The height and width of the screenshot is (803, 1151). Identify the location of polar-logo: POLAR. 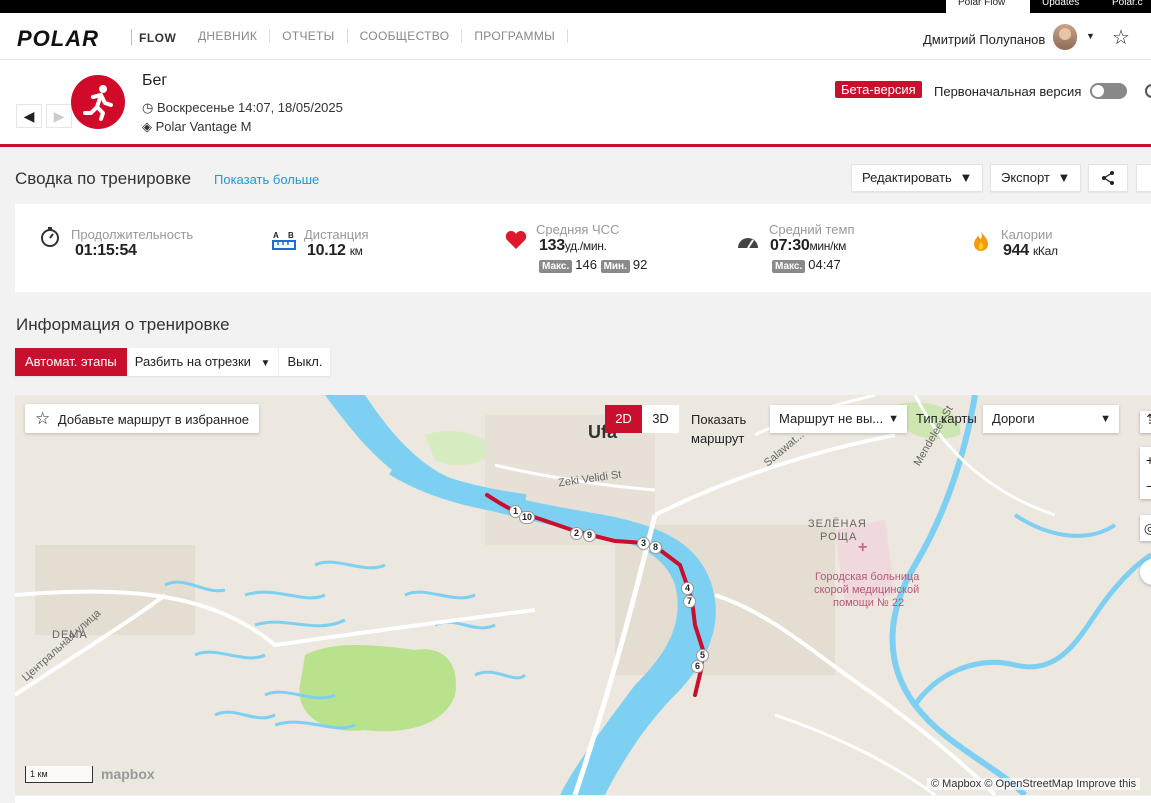
(58, 39).